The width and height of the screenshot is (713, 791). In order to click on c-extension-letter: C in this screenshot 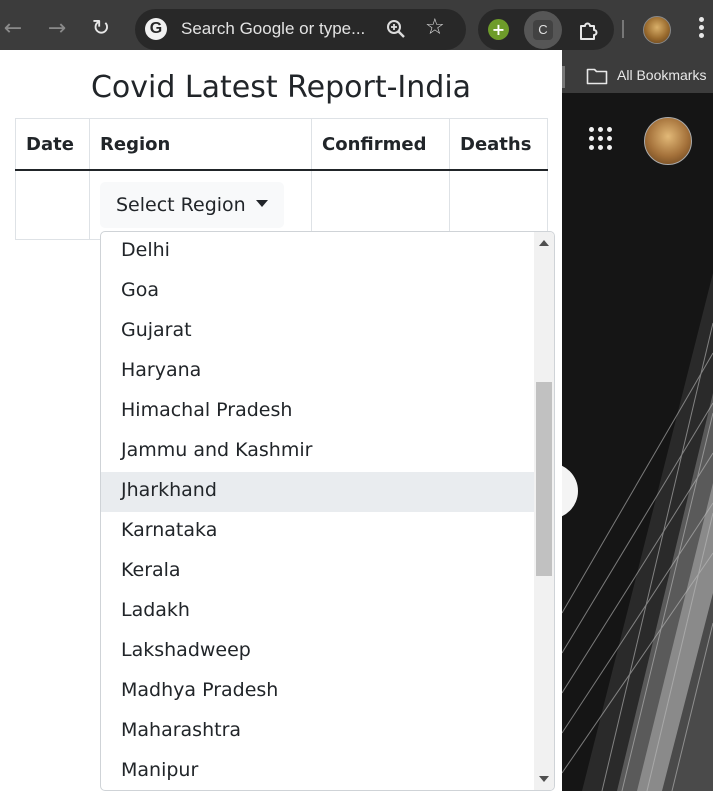, I will do `click(543, 30)`.